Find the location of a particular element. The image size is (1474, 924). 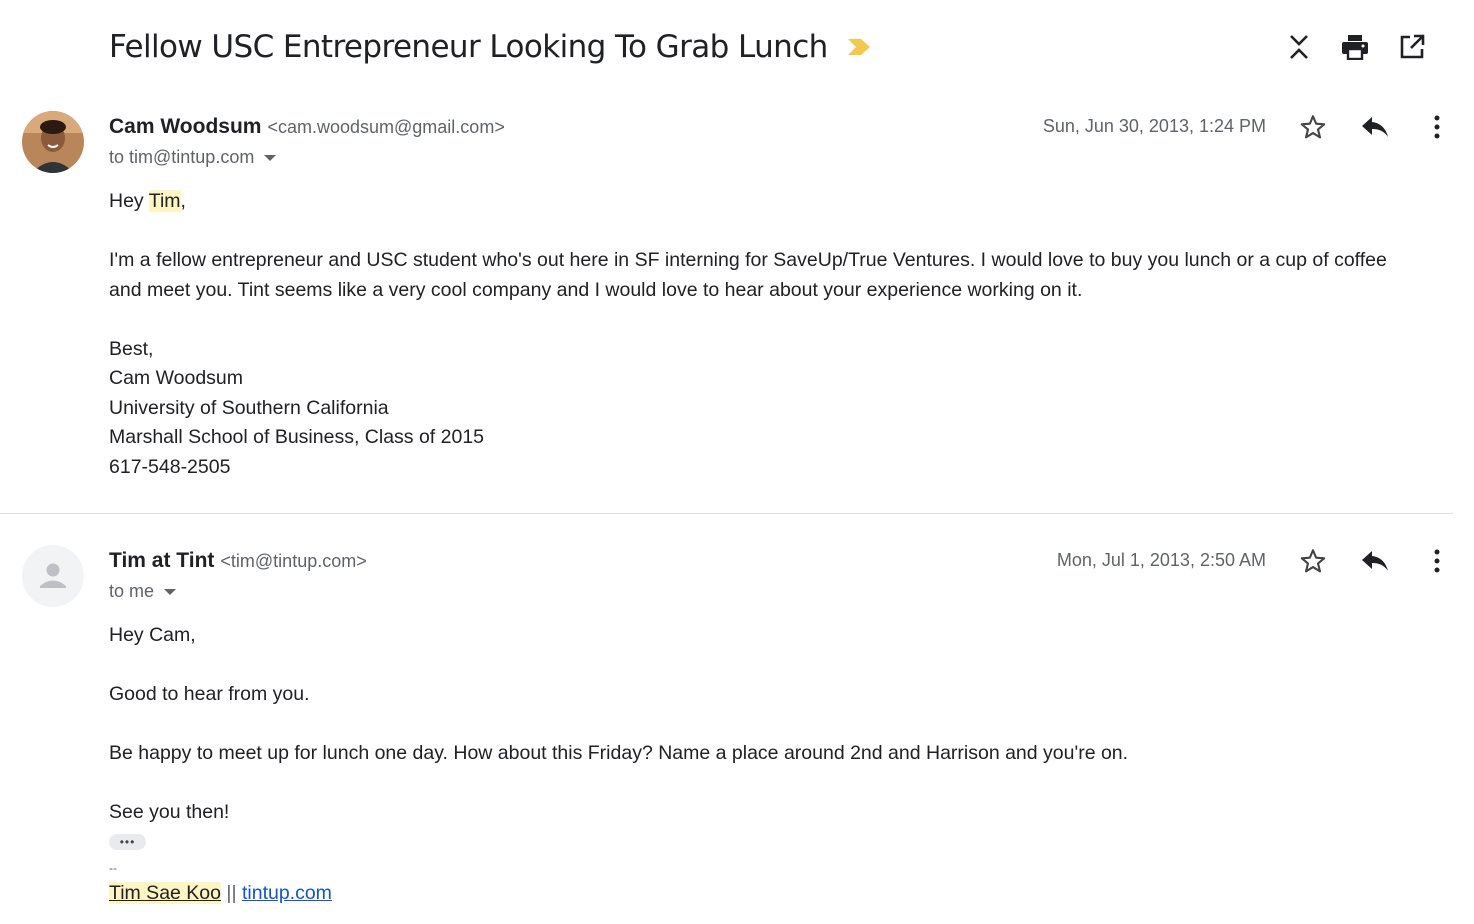

signature-dash: -- is located at coordinates (113, 867).